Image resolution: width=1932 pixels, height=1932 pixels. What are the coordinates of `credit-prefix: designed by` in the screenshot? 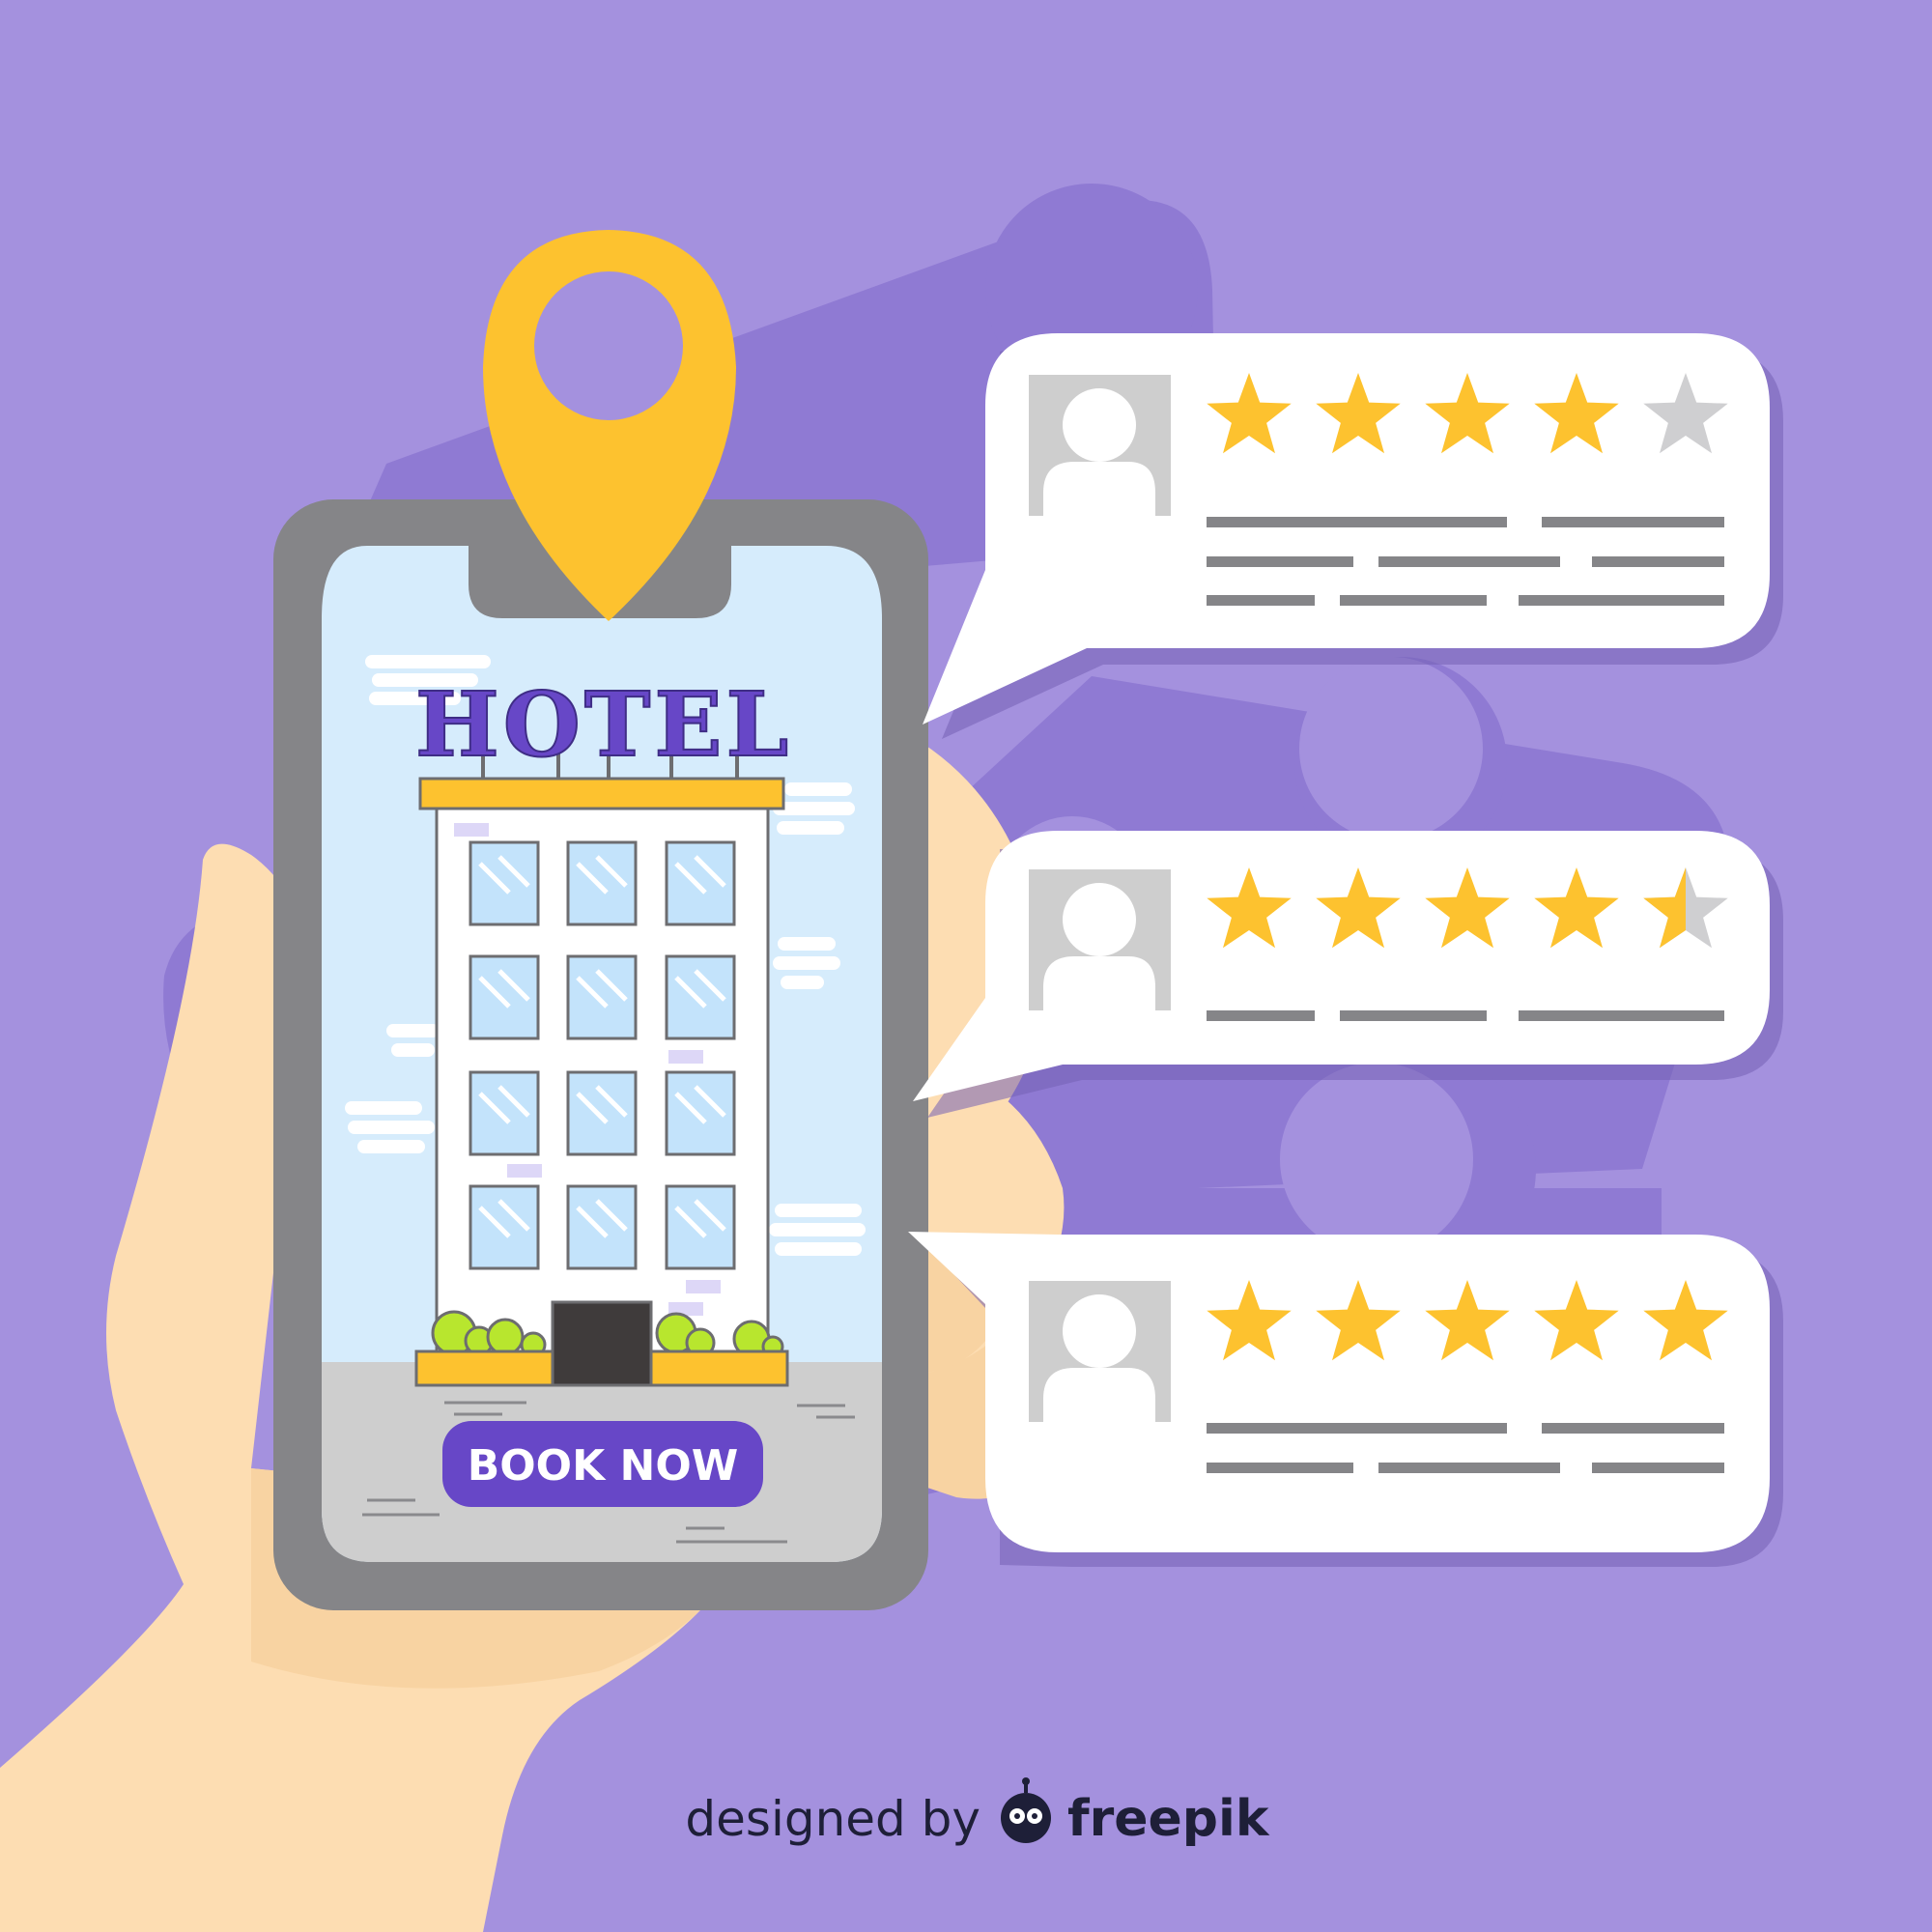 It's located at (832, 1819).